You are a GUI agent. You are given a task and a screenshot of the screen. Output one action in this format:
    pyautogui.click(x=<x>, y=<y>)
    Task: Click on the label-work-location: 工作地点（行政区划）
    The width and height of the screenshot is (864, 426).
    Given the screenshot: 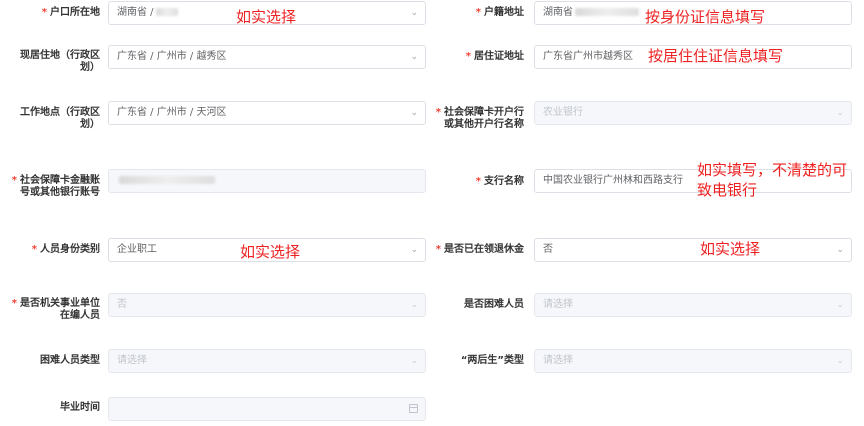 What is the action you would take?
    pyautogui.click(x=60, y=118)
    